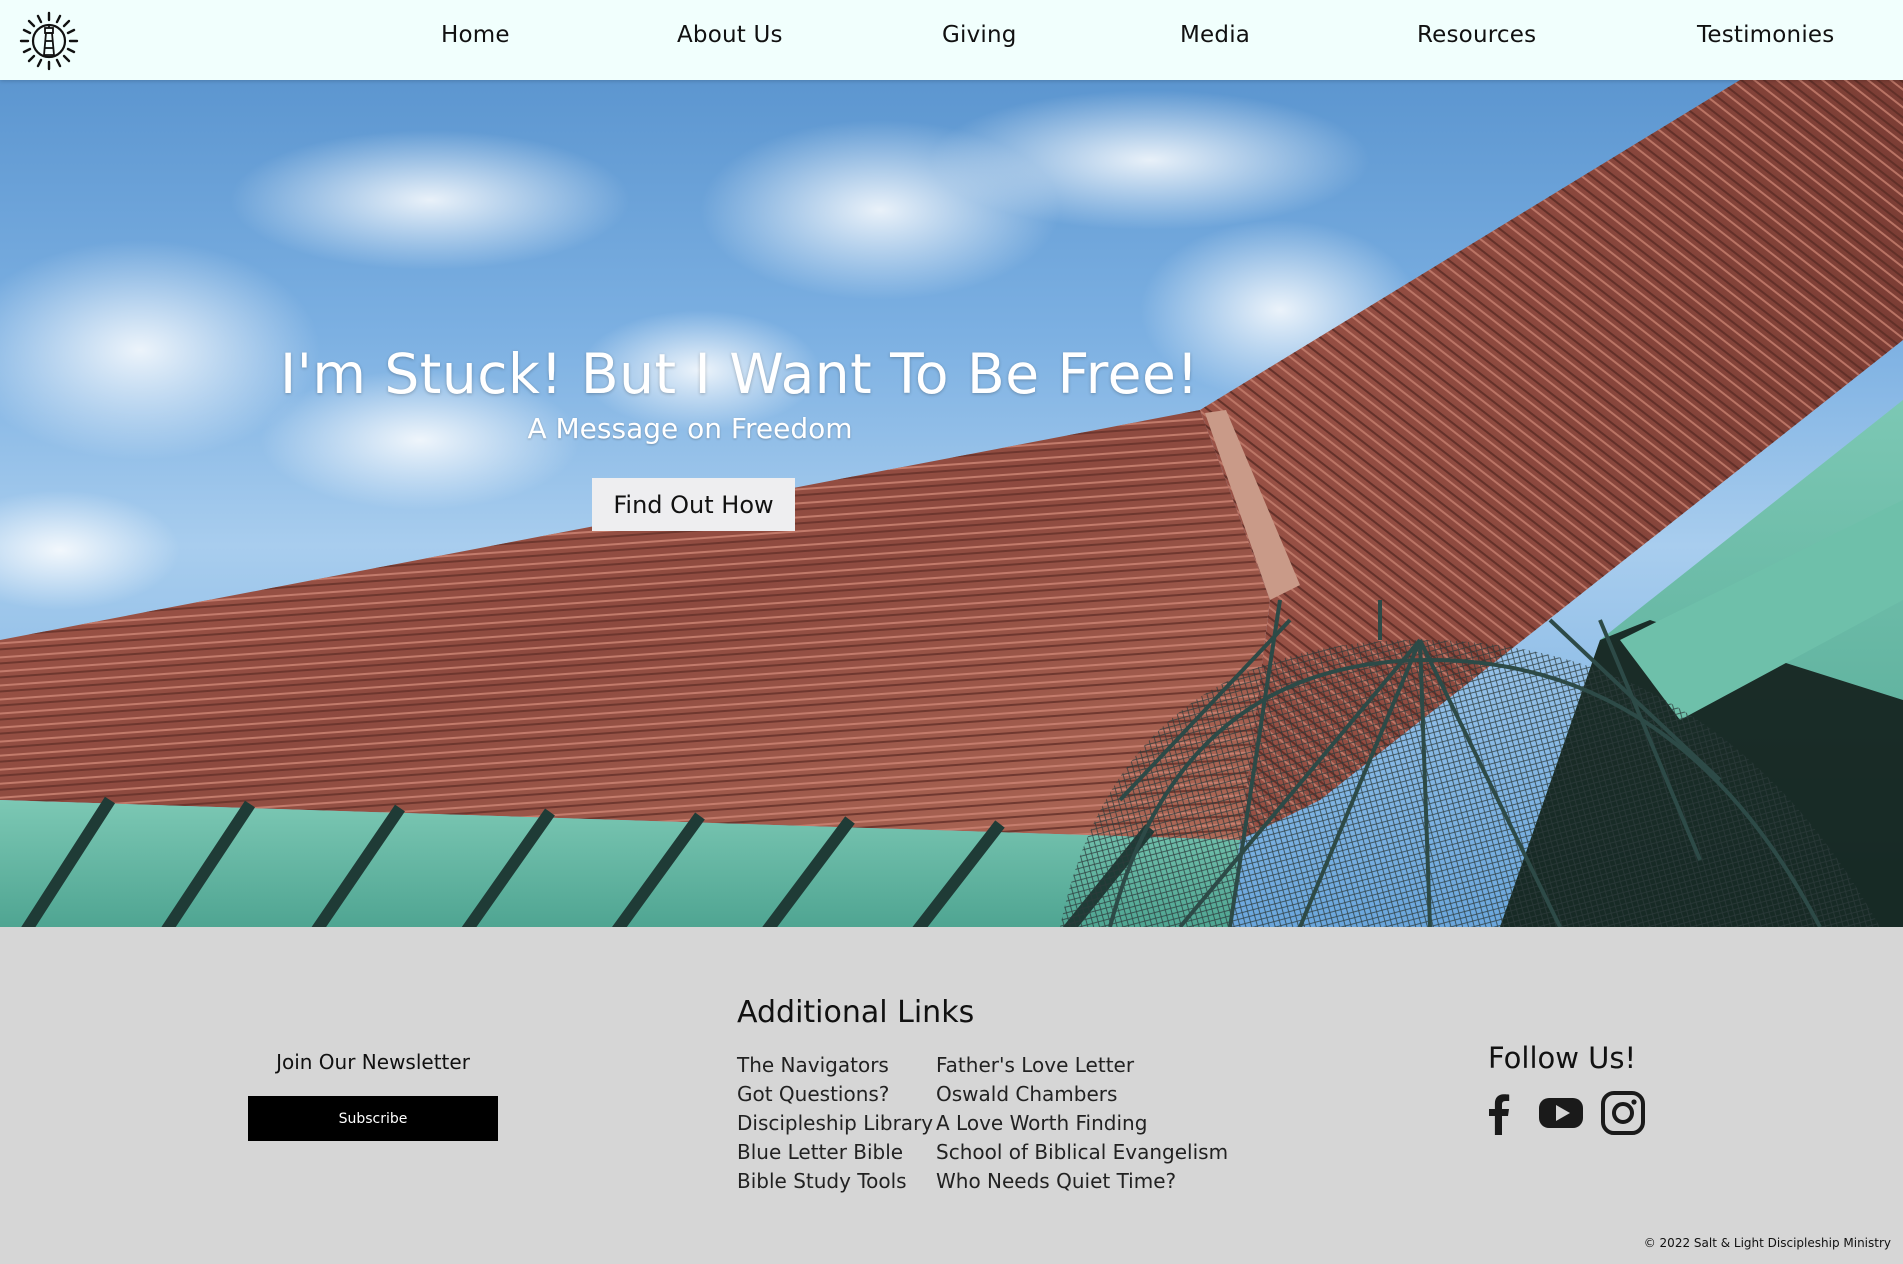  What do you see at coordinates (835, 1152) in the screenshot?
I see `link-blue-letter-bible: Blue Letter Bible` at bounding box center [835, 1152].